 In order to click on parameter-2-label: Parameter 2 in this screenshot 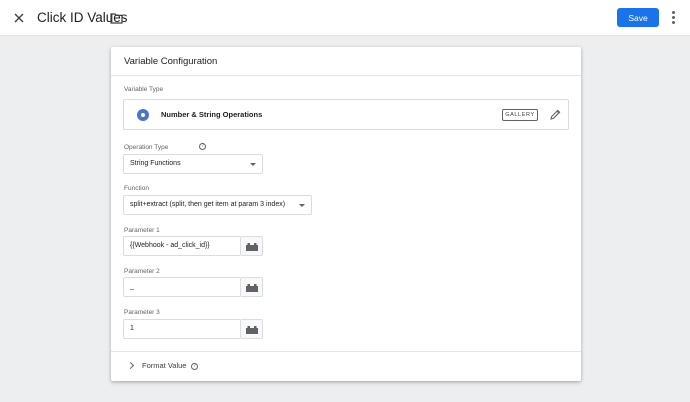, I will do `click(142, 271)`.